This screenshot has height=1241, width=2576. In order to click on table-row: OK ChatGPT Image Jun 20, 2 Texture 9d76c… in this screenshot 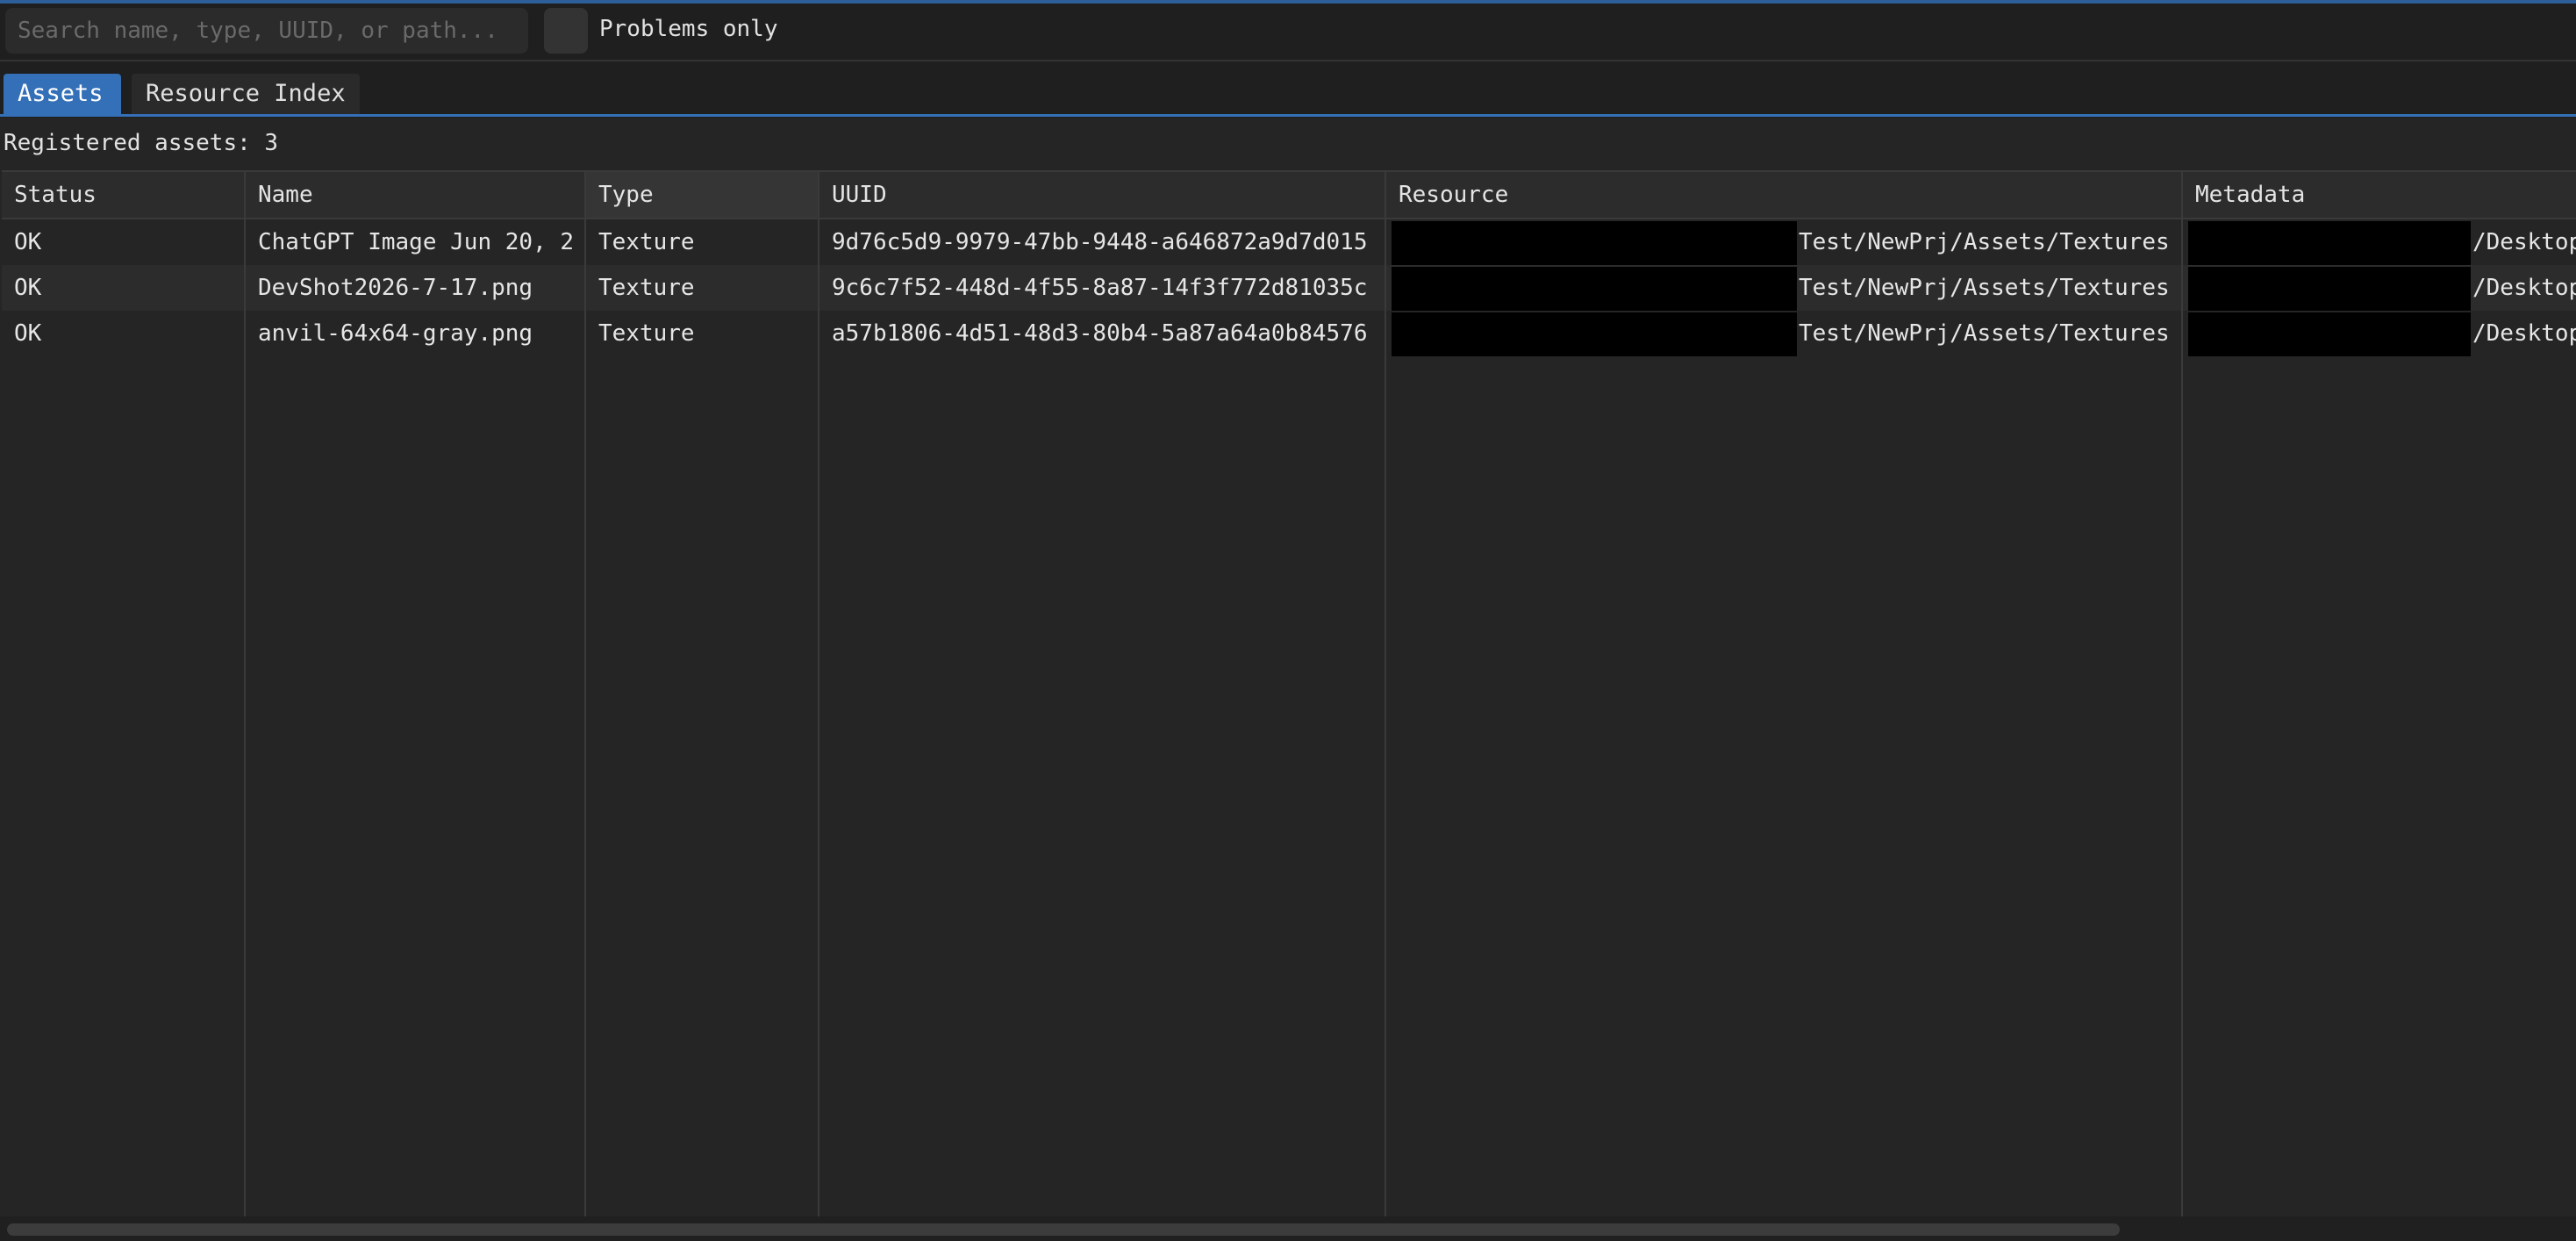, I will do `click(1289, 242)`.